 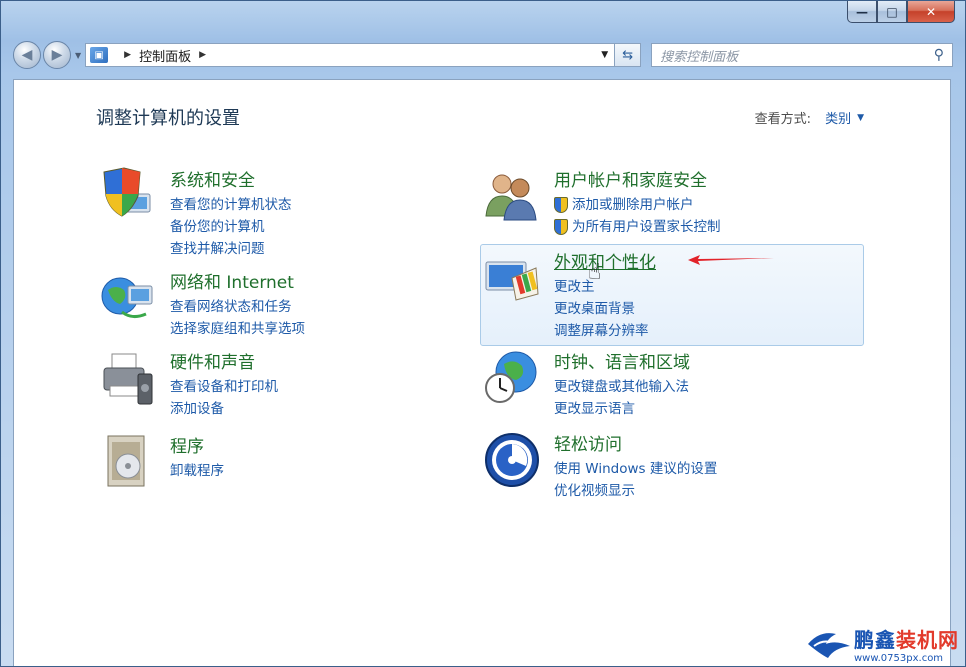 What do you see at coordinates (57, 55) in the screenshot?
I see `forward-arrow-icon: ▶` at bounding box center [57, 55].